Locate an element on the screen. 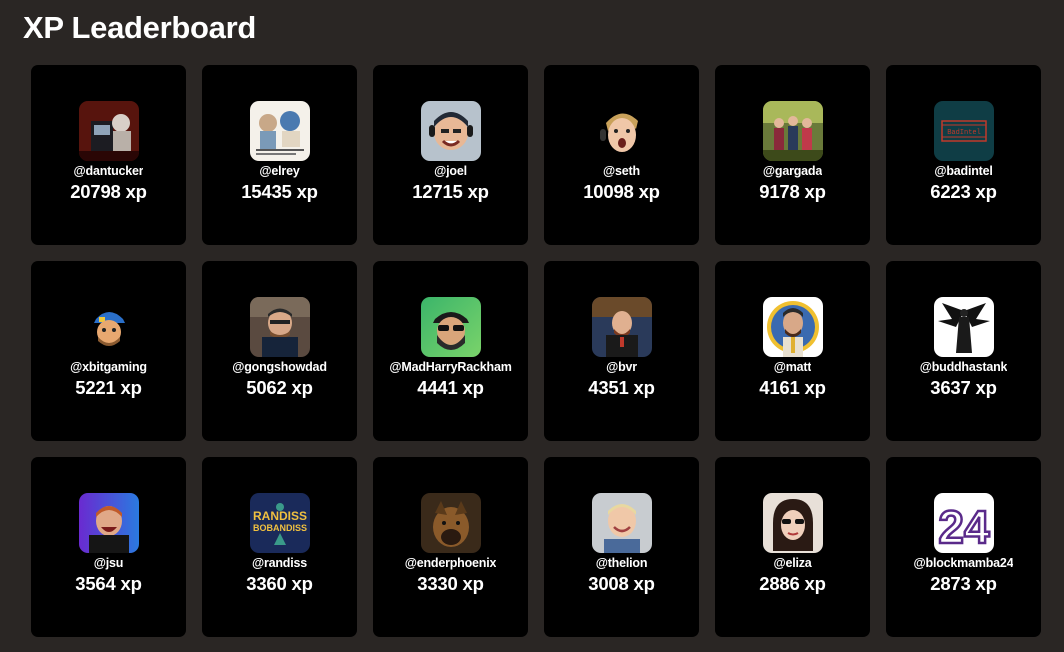  leaderboard-card: @jsu 3564 xp is located at coordinates (108, 547).